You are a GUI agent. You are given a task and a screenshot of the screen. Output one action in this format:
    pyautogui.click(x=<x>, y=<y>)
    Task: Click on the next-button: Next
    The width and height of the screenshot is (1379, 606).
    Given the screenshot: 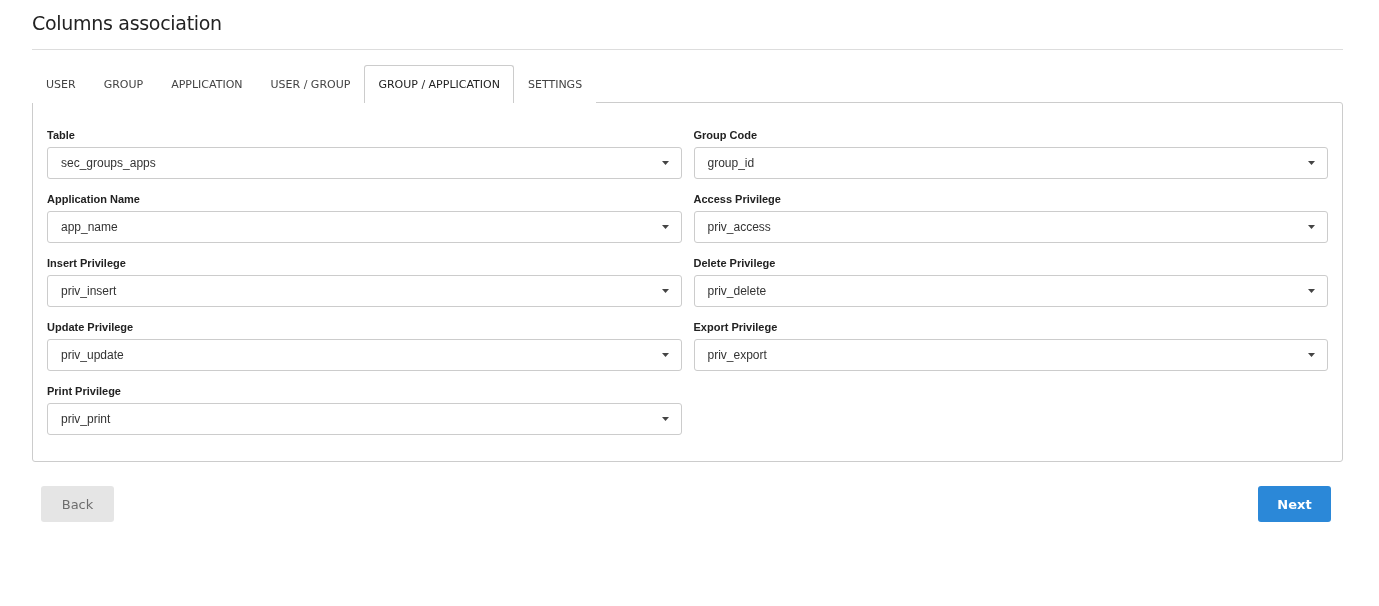 What is the action you would take?
    pyautogui.click(x=1294, y=504)
    